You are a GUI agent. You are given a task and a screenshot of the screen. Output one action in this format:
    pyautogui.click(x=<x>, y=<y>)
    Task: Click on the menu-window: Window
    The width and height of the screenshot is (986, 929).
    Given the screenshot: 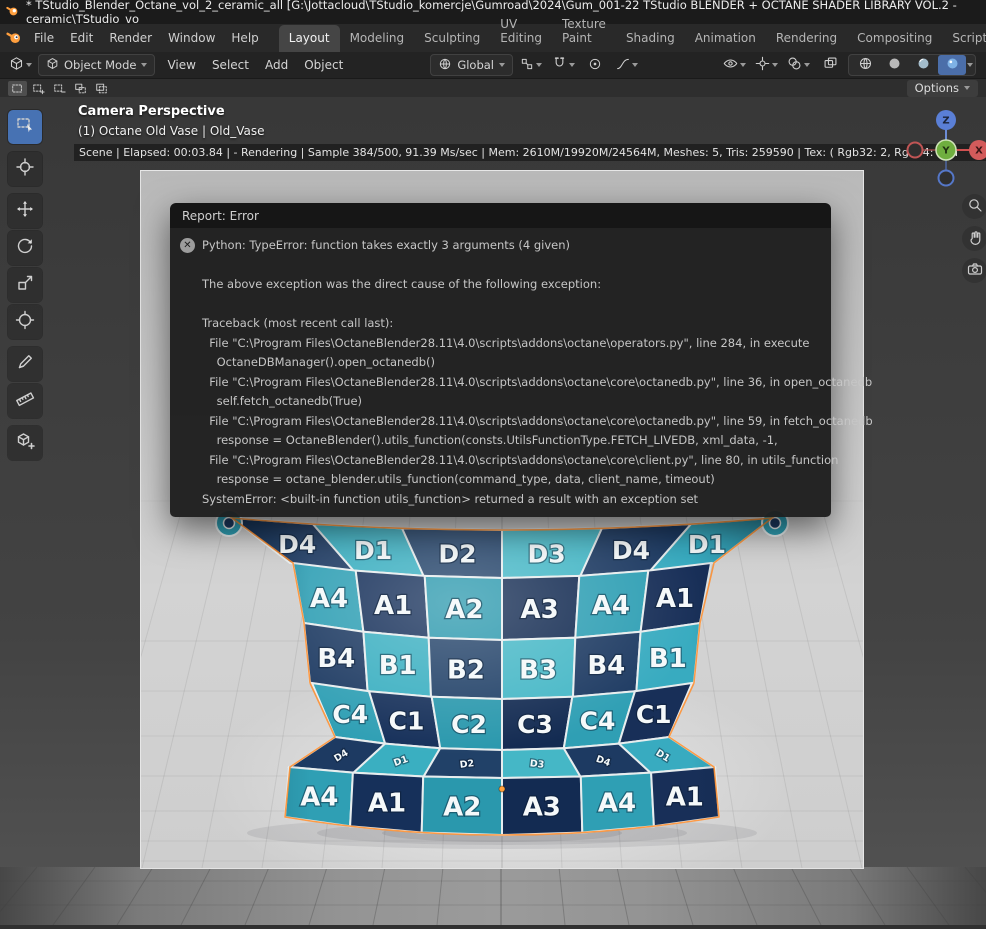 What is the action you would take?
    pyautogui.click(x=191, y=38)
    